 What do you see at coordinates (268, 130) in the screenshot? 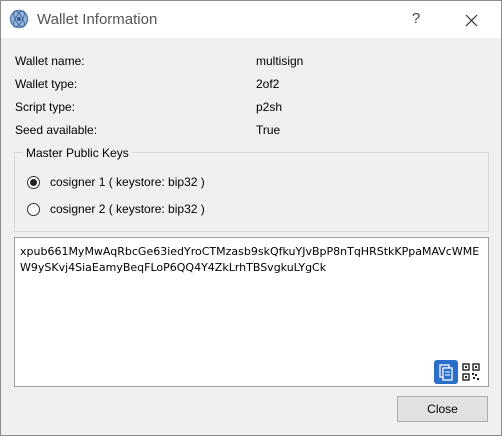
I see `seed-available-value: True` at bounding box center [268, 130].